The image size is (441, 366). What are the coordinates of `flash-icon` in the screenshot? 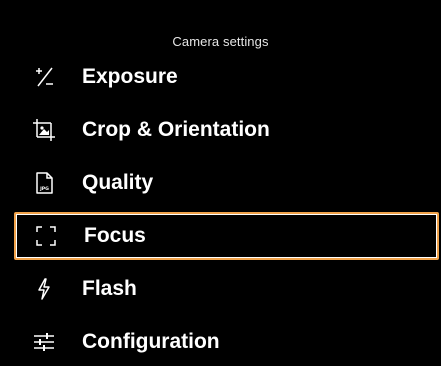 It's located at (44, 289).